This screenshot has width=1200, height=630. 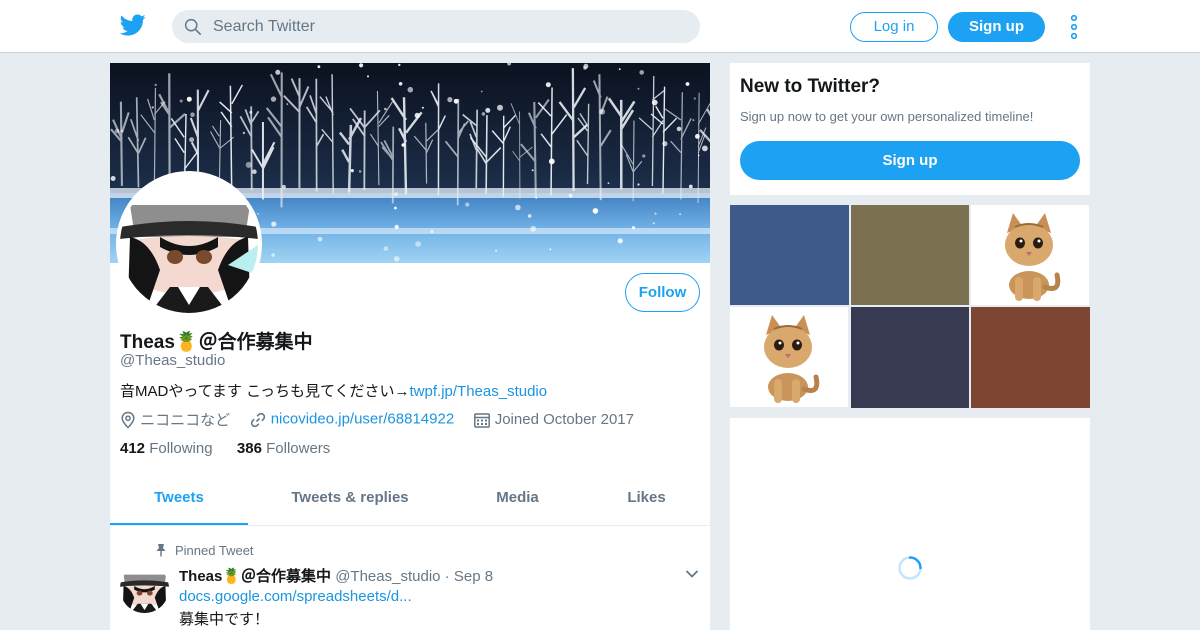 I want to click on profile-display-name: Theas🍍＠合作募集中, so click(x=216, y=342).